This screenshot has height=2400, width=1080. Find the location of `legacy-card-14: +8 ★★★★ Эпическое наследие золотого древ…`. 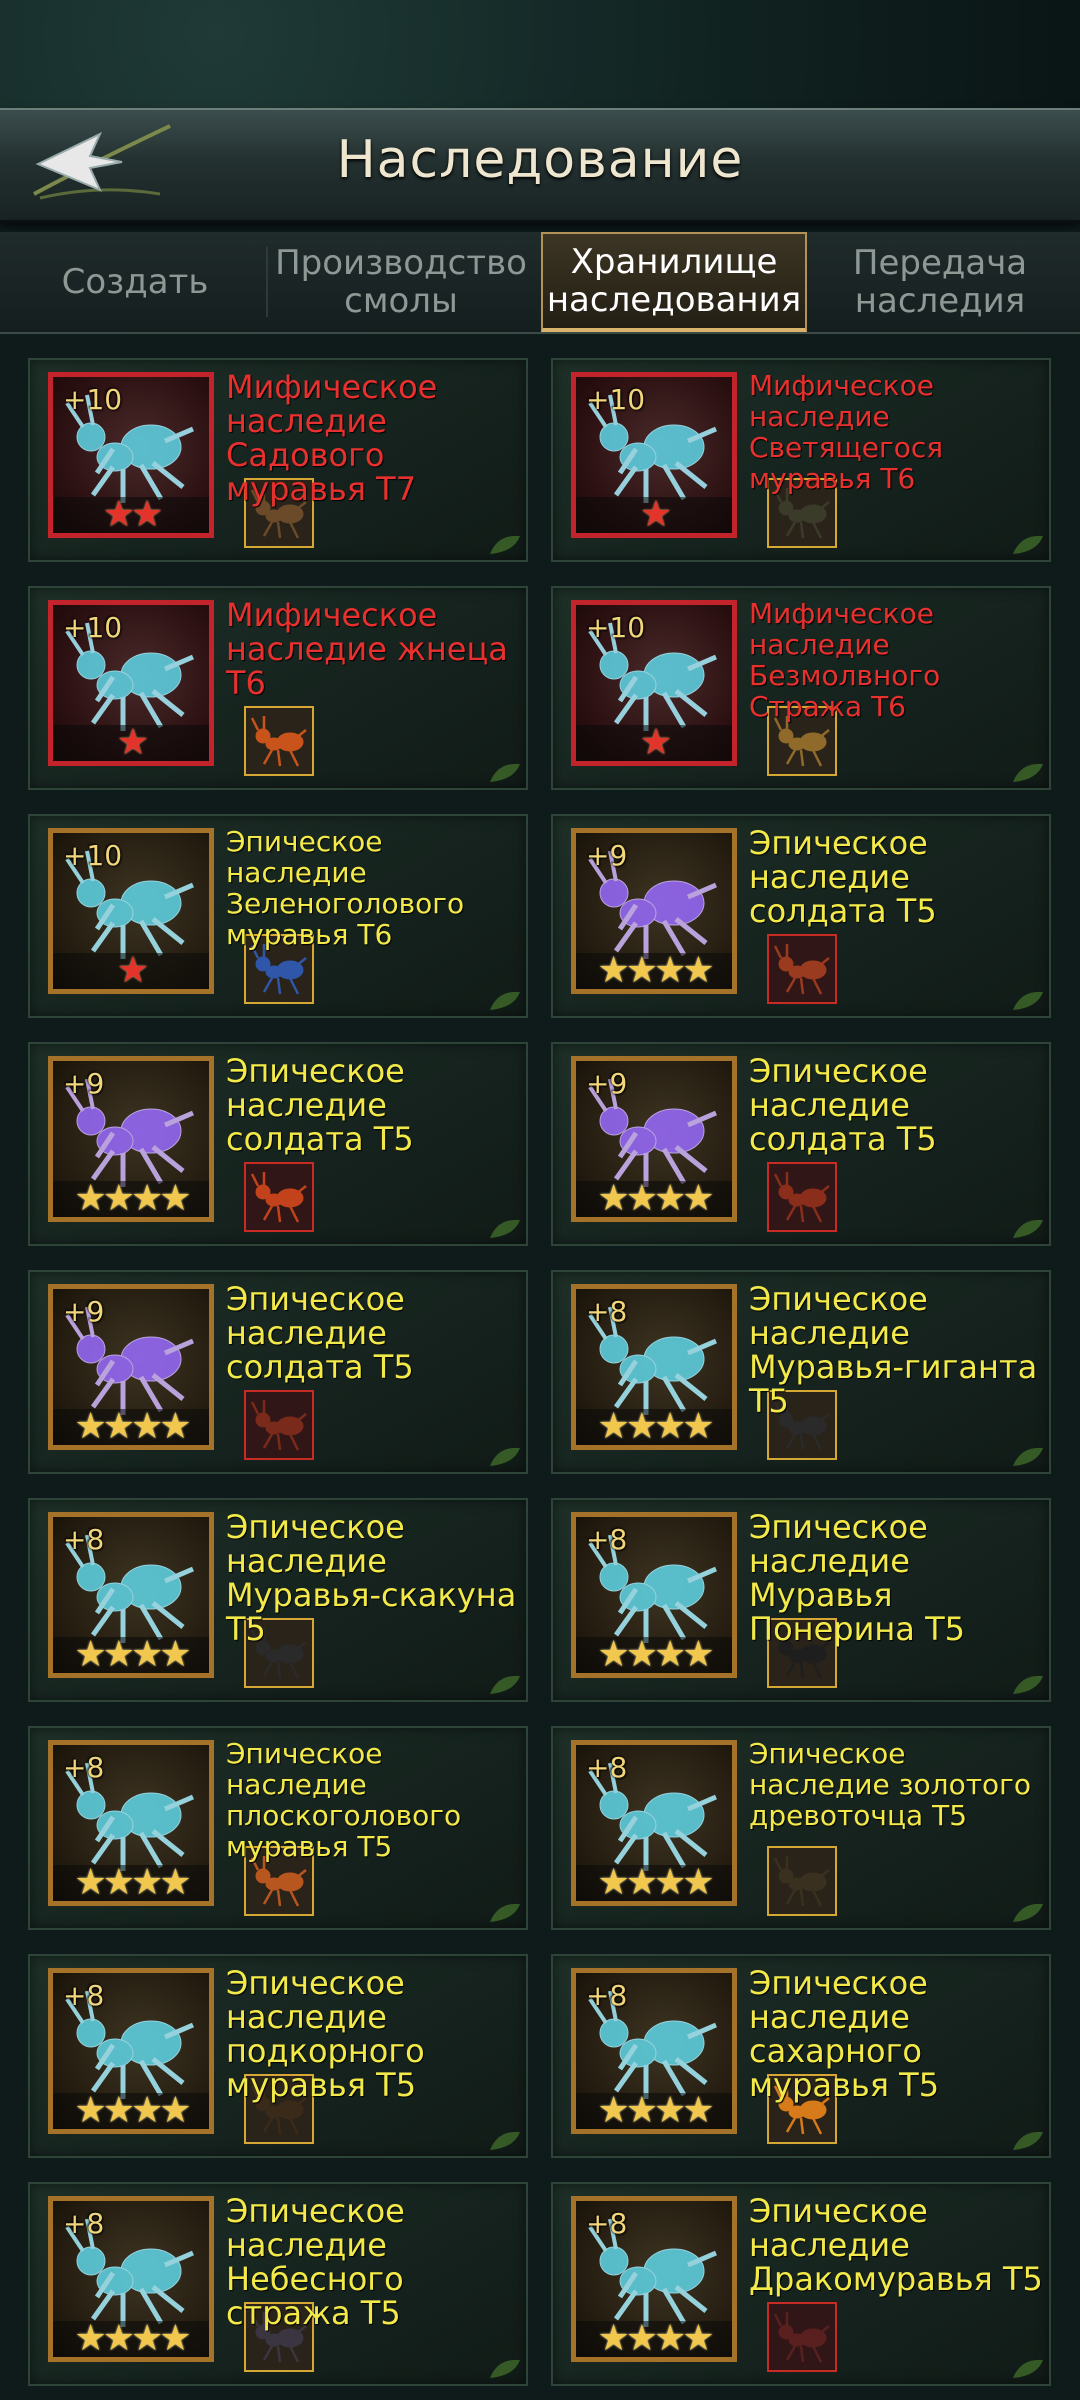

legacy-card-14: +8 ★★★★ Эпическое наследие золотого древ… is located at coordinates (801, 1828).